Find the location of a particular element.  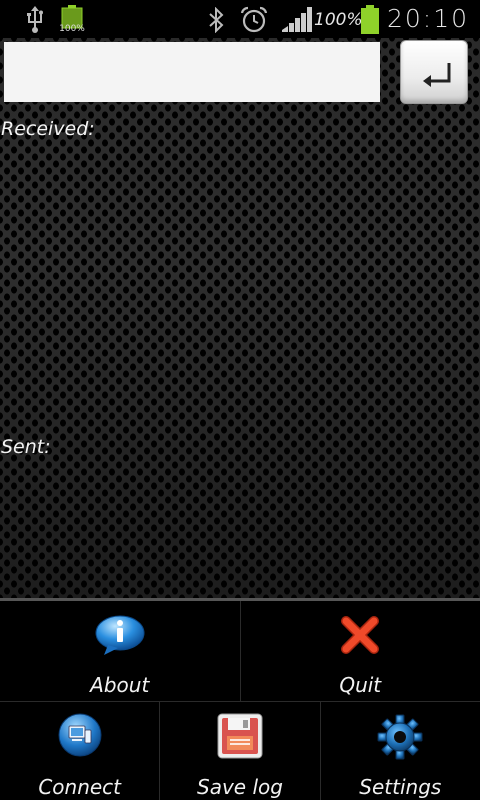

menu-row: About Quit is located at coordinates (240, 651).